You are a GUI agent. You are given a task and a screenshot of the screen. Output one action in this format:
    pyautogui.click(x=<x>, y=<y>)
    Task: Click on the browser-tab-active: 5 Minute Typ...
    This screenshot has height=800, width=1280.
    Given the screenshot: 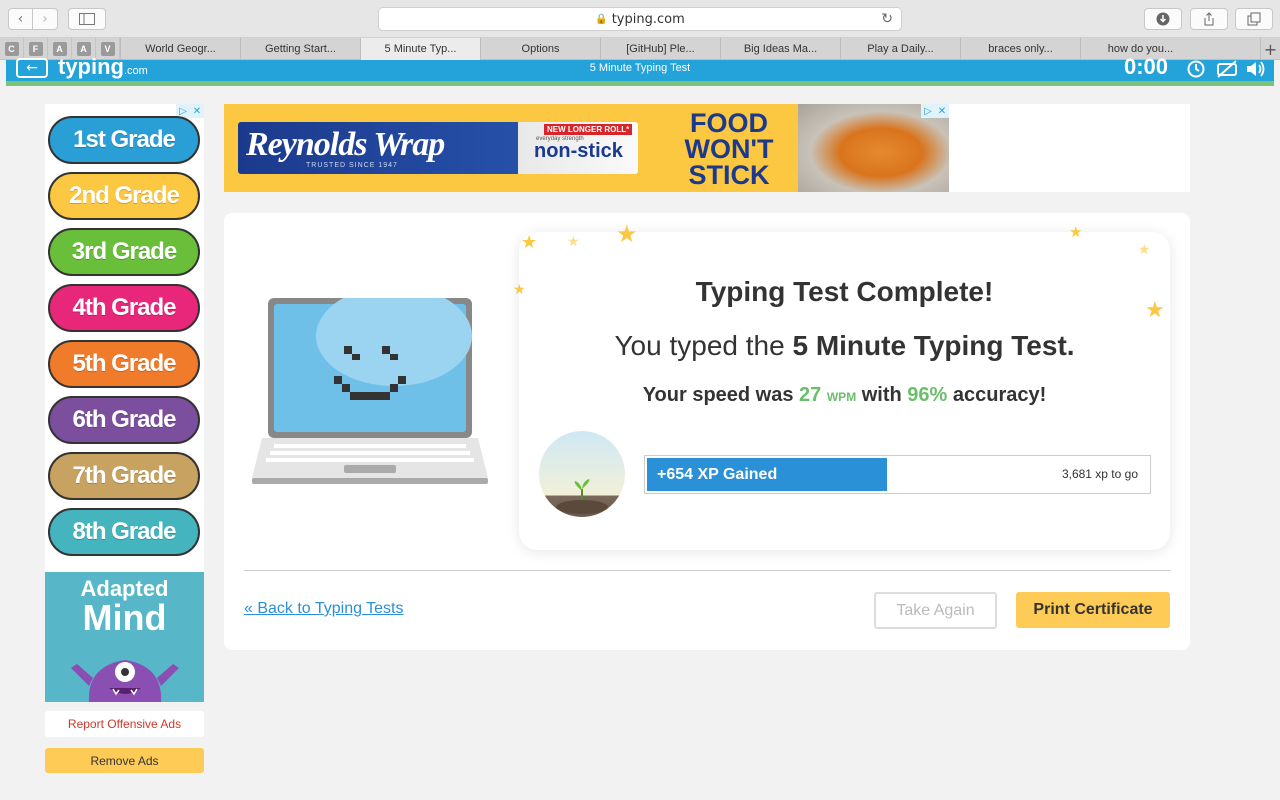 What is the action you would take?
    pyautogui.click(x=420, y=49)
    